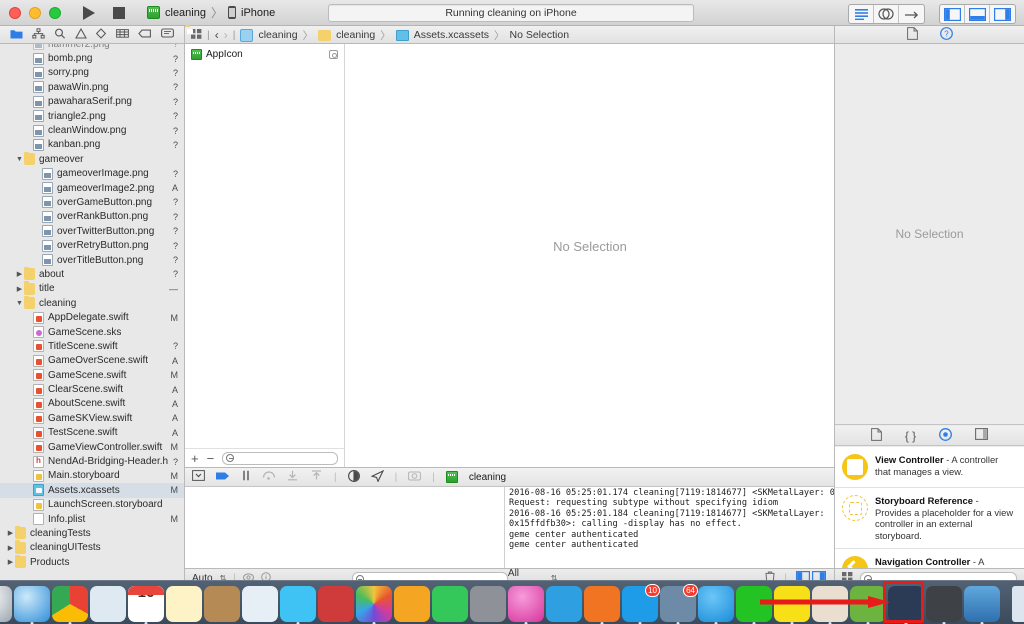  What do you see at coordinates (92, 476) in the screenshot?
I see `navigator-row: Main.storyboard M` at bounding box center [92, 476].